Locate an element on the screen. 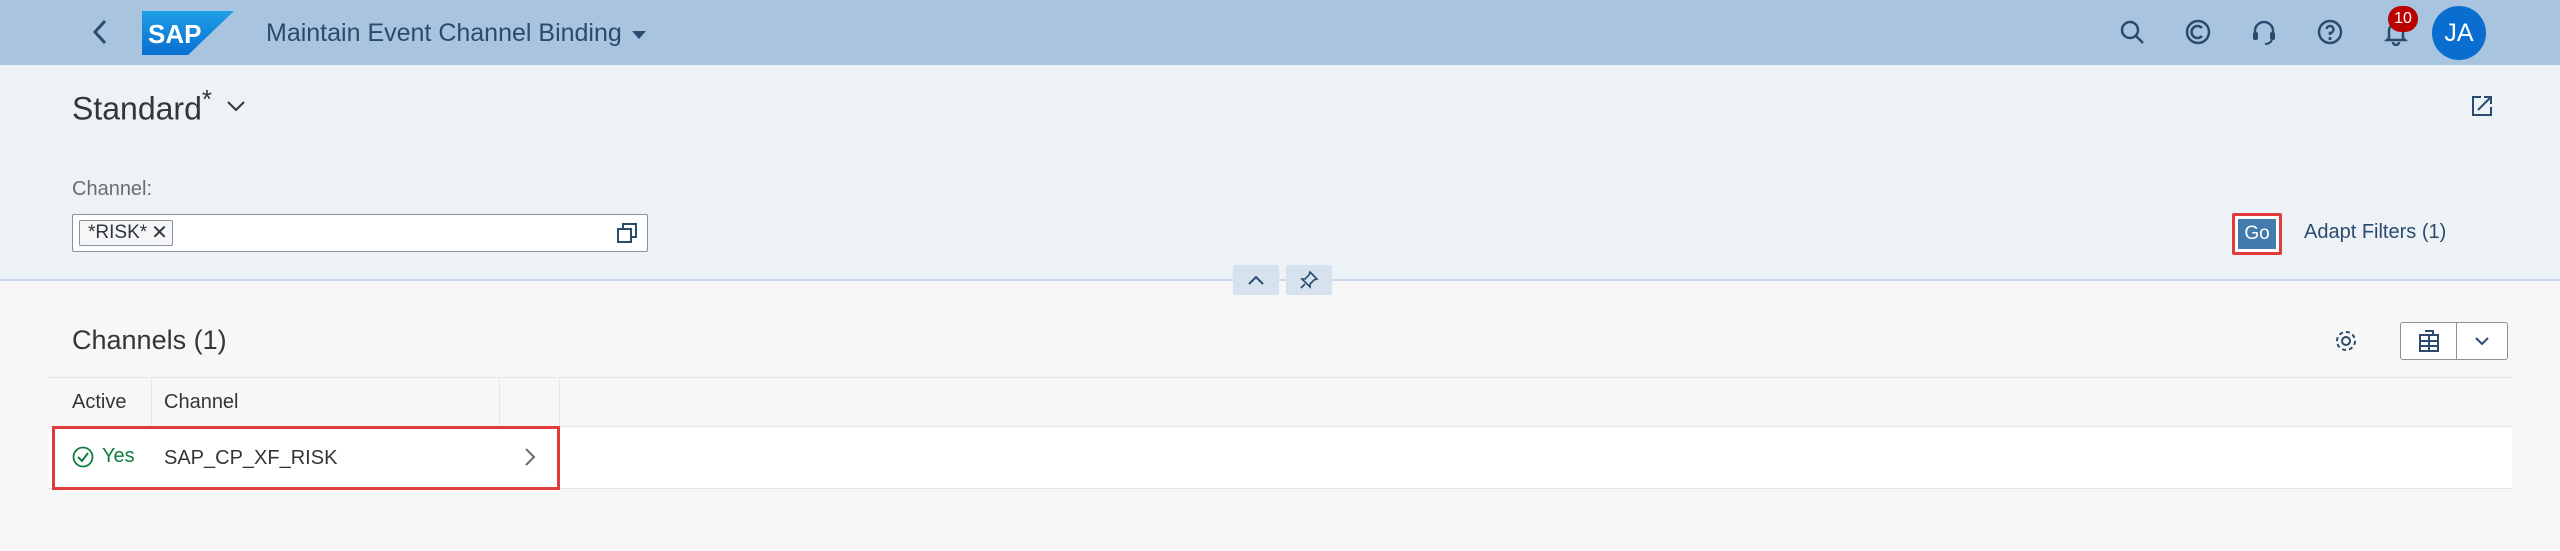 Image resolution: width=2560 pixels, height=551 pixels. collapse-header-button is located at coordinates (1256, 280).